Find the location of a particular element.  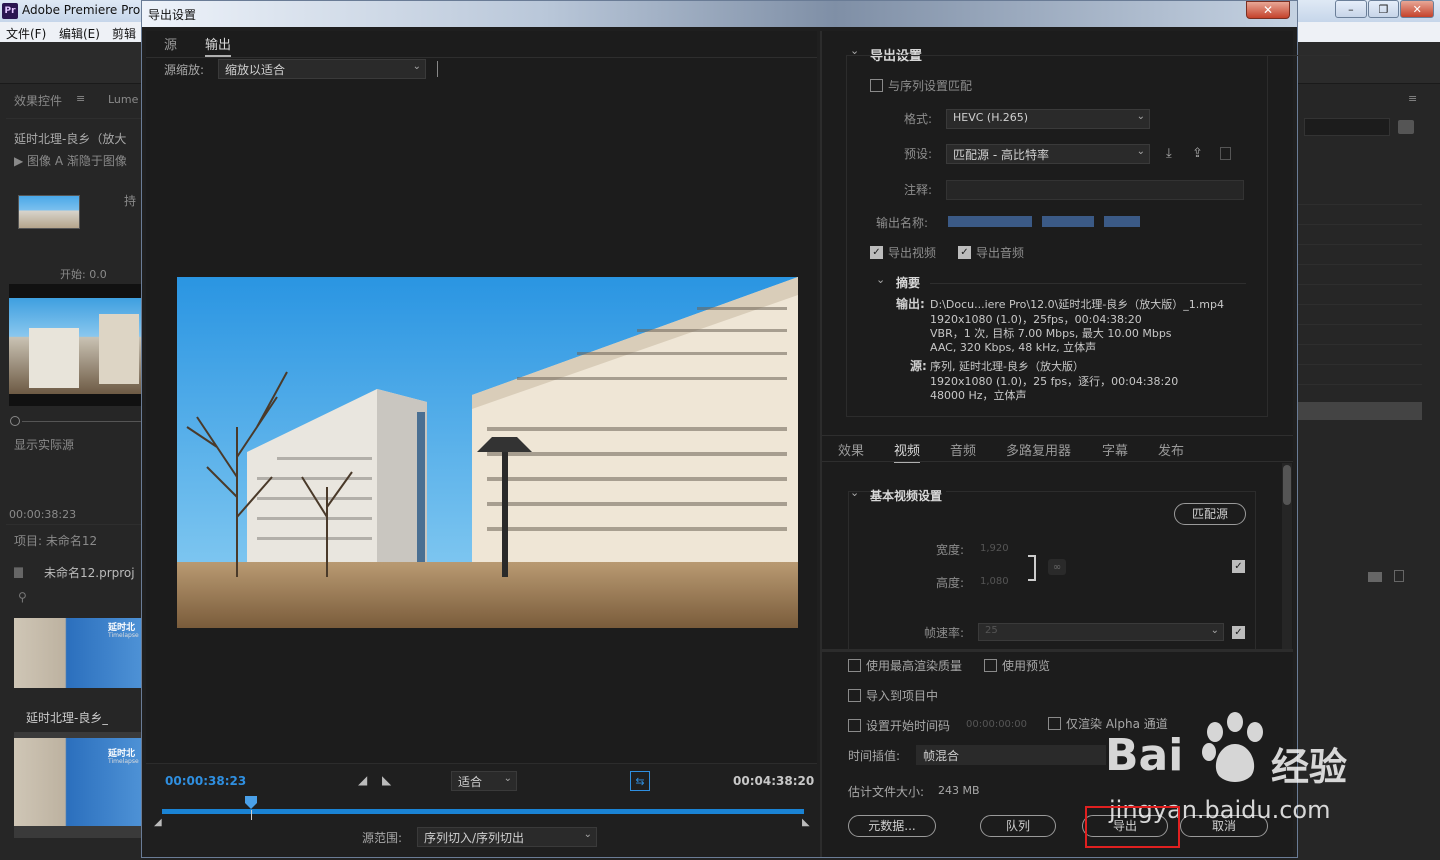

playhead-icon is located at coordinates (250, 802).